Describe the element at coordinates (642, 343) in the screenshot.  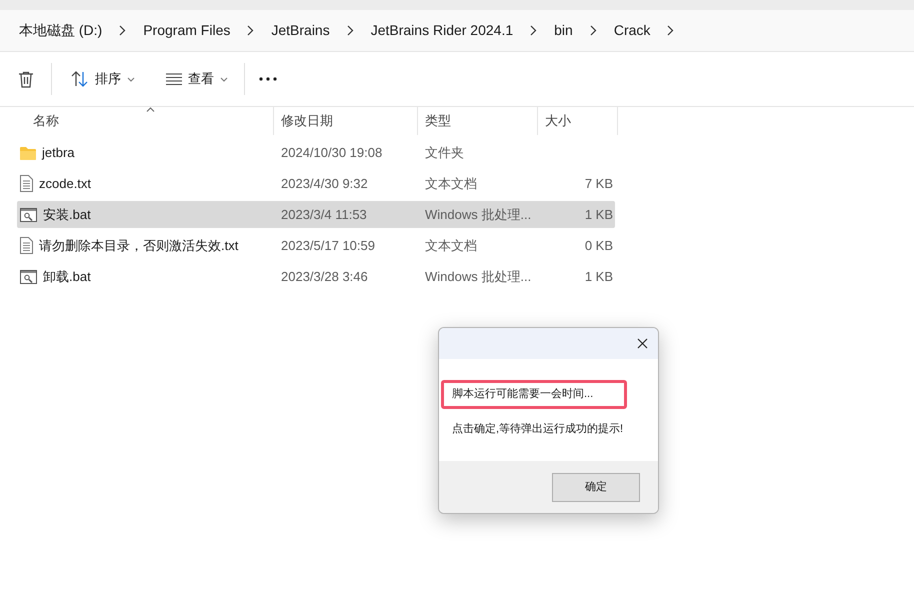
I see `close-icon` at that location.